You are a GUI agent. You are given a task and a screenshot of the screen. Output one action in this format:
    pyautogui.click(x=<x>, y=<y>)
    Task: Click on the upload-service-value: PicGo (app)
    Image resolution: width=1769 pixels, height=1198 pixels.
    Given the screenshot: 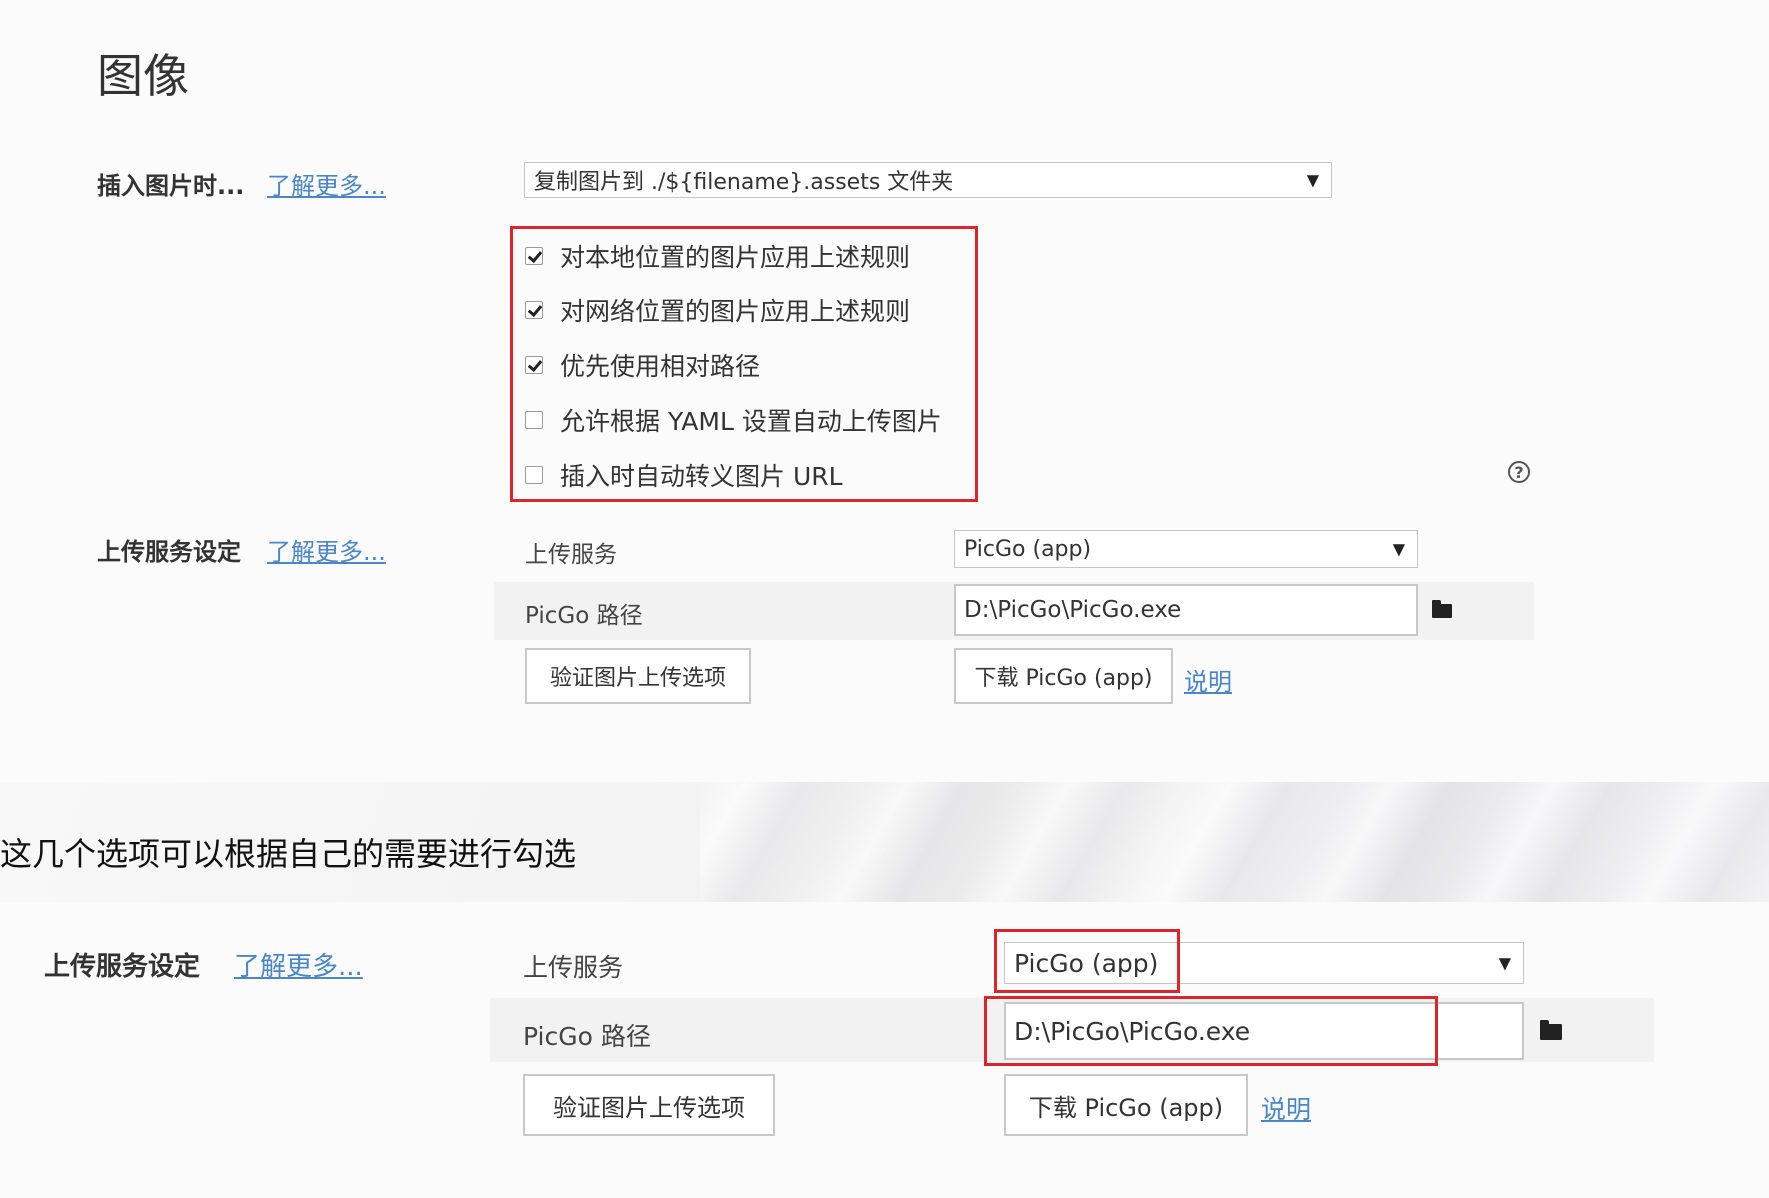 What is the action you would take?
    pyautogui.click(x=1028, y=549)
    